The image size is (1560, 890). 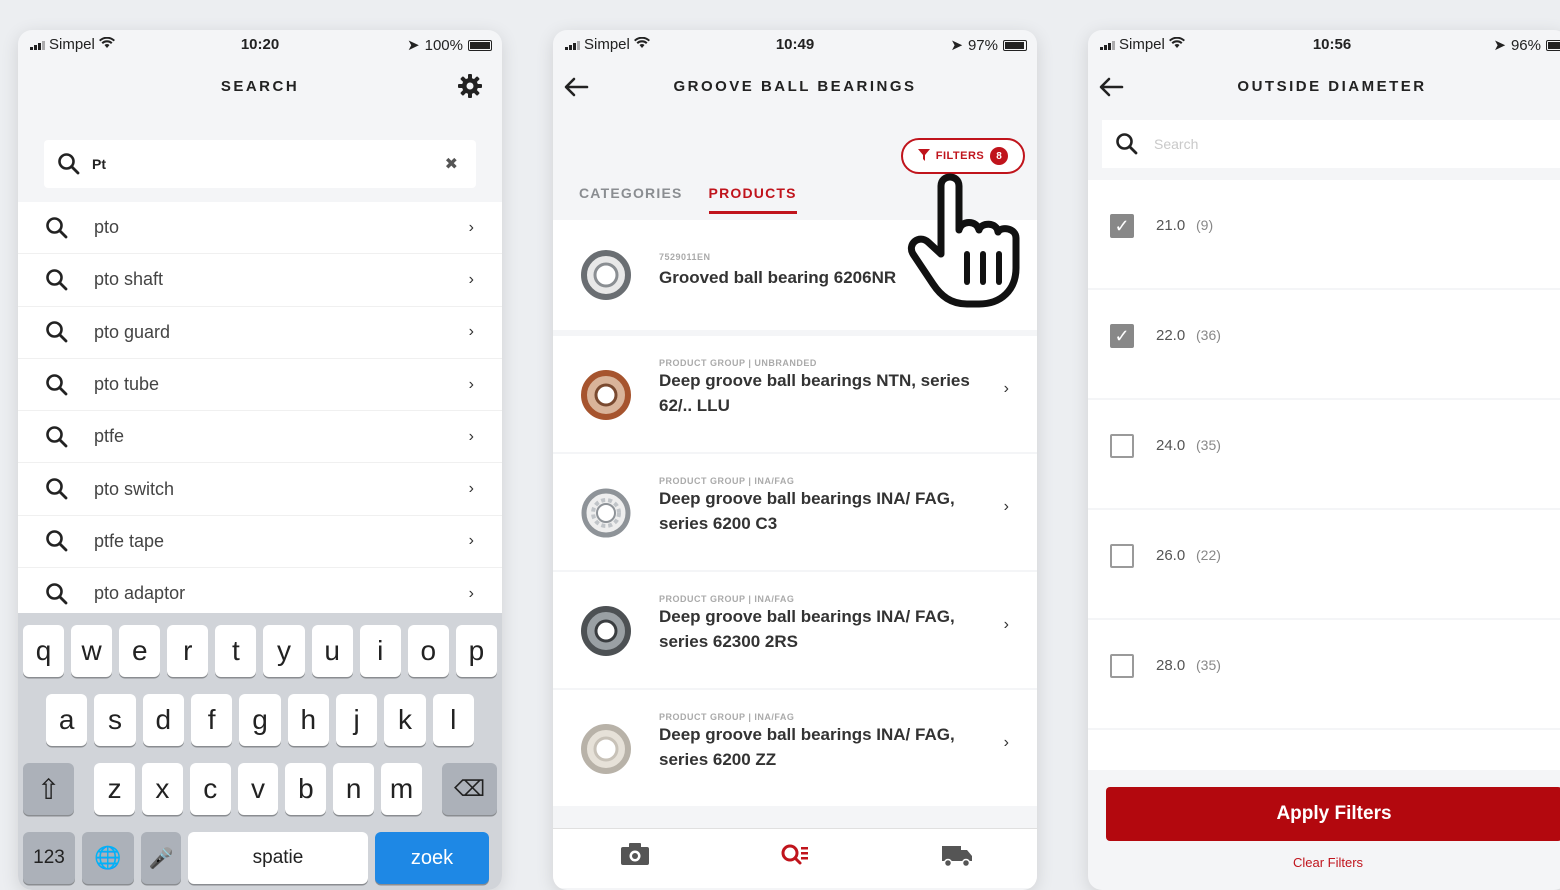 I want to click on bearing-thumbnail, so click(x=606, y=631).